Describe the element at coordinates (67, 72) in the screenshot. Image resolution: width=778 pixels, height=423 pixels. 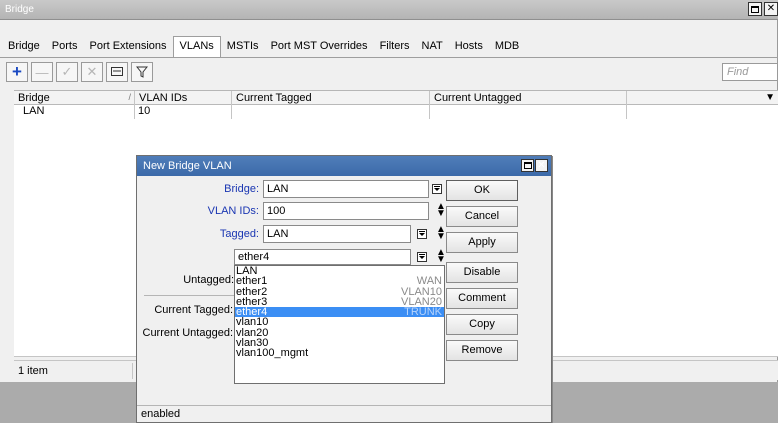
I see `enable-check-icon: ✓` at that location.